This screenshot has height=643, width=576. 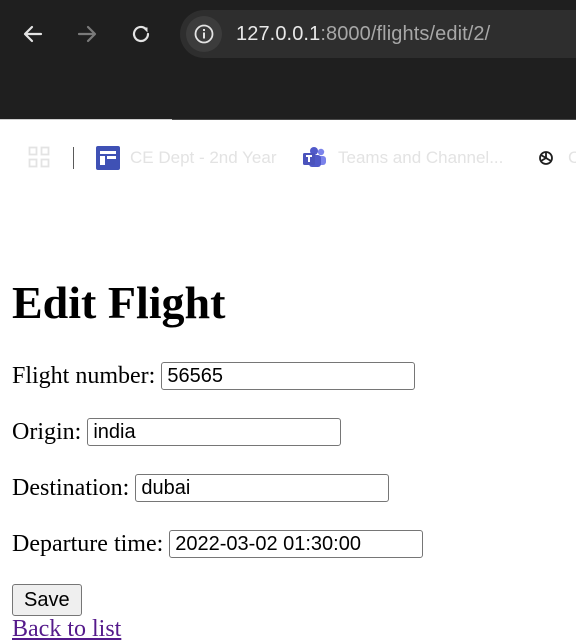 What do you see at coordinates (262, 488) in the screenshot?
I see `destination-input` at bounding box center [262, 488].